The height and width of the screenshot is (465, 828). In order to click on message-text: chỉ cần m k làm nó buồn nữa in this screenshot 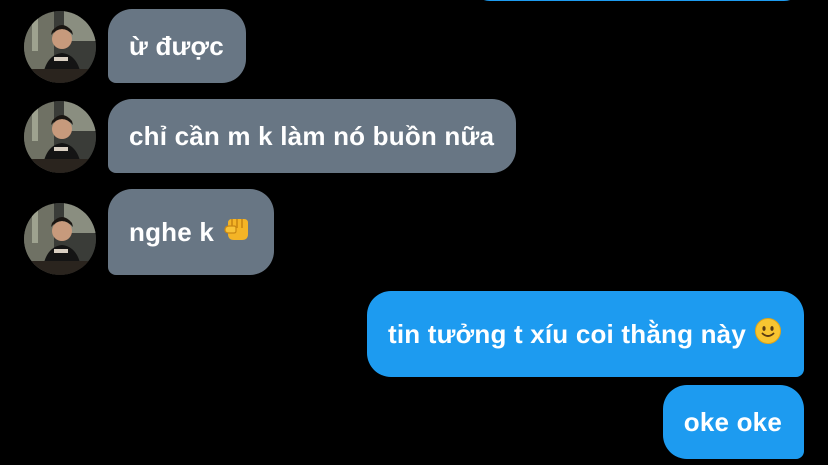, I will do `click(312, 135)`.